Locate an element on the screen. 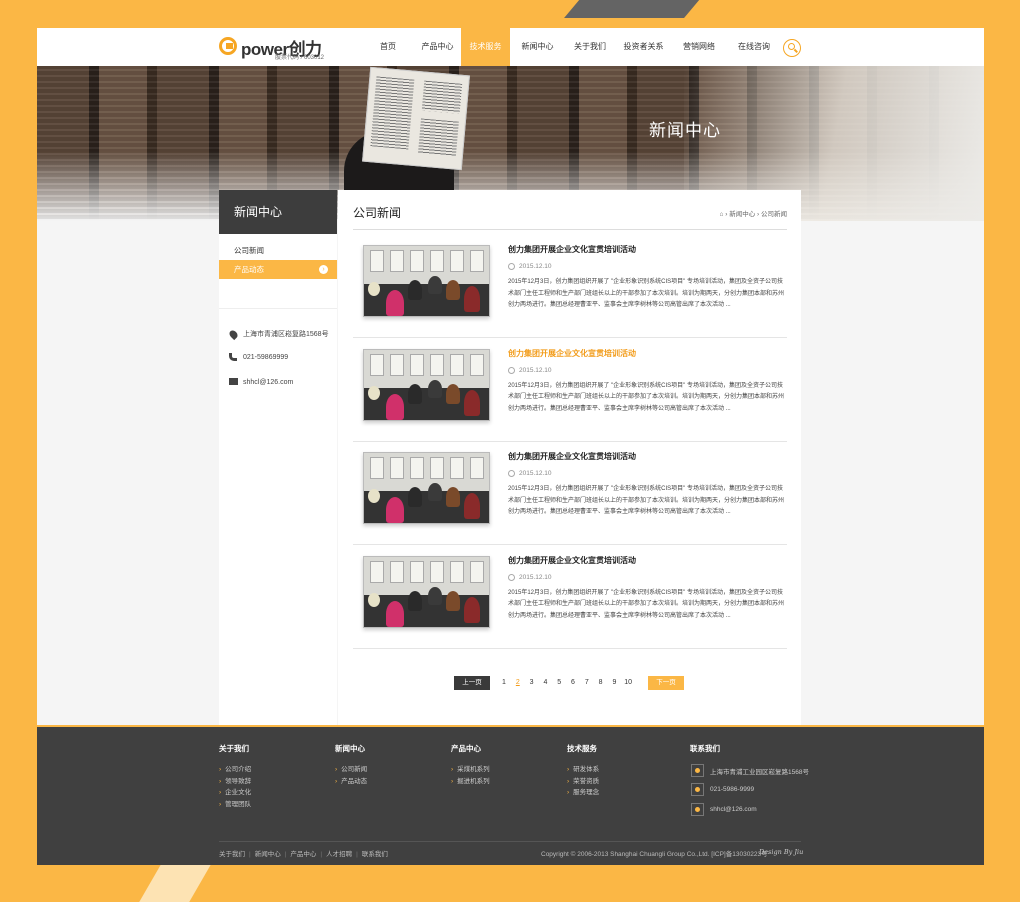 Image resolution: width=1020 pixels, height=902 pixels. footer-divider is located at coordinates (510, 841).